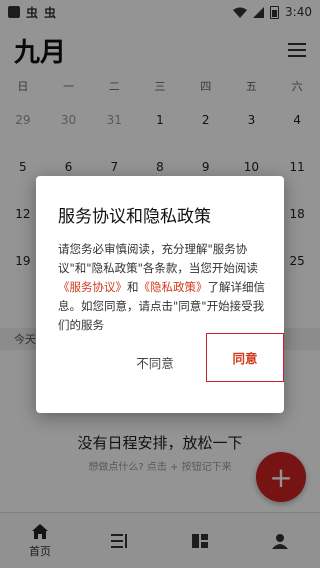 This screenshot has width=320, height=568. Describe the element at coordinates (92, 287) in the screenshot. I see `service-agreement-link: 《服务协议》` at that location.